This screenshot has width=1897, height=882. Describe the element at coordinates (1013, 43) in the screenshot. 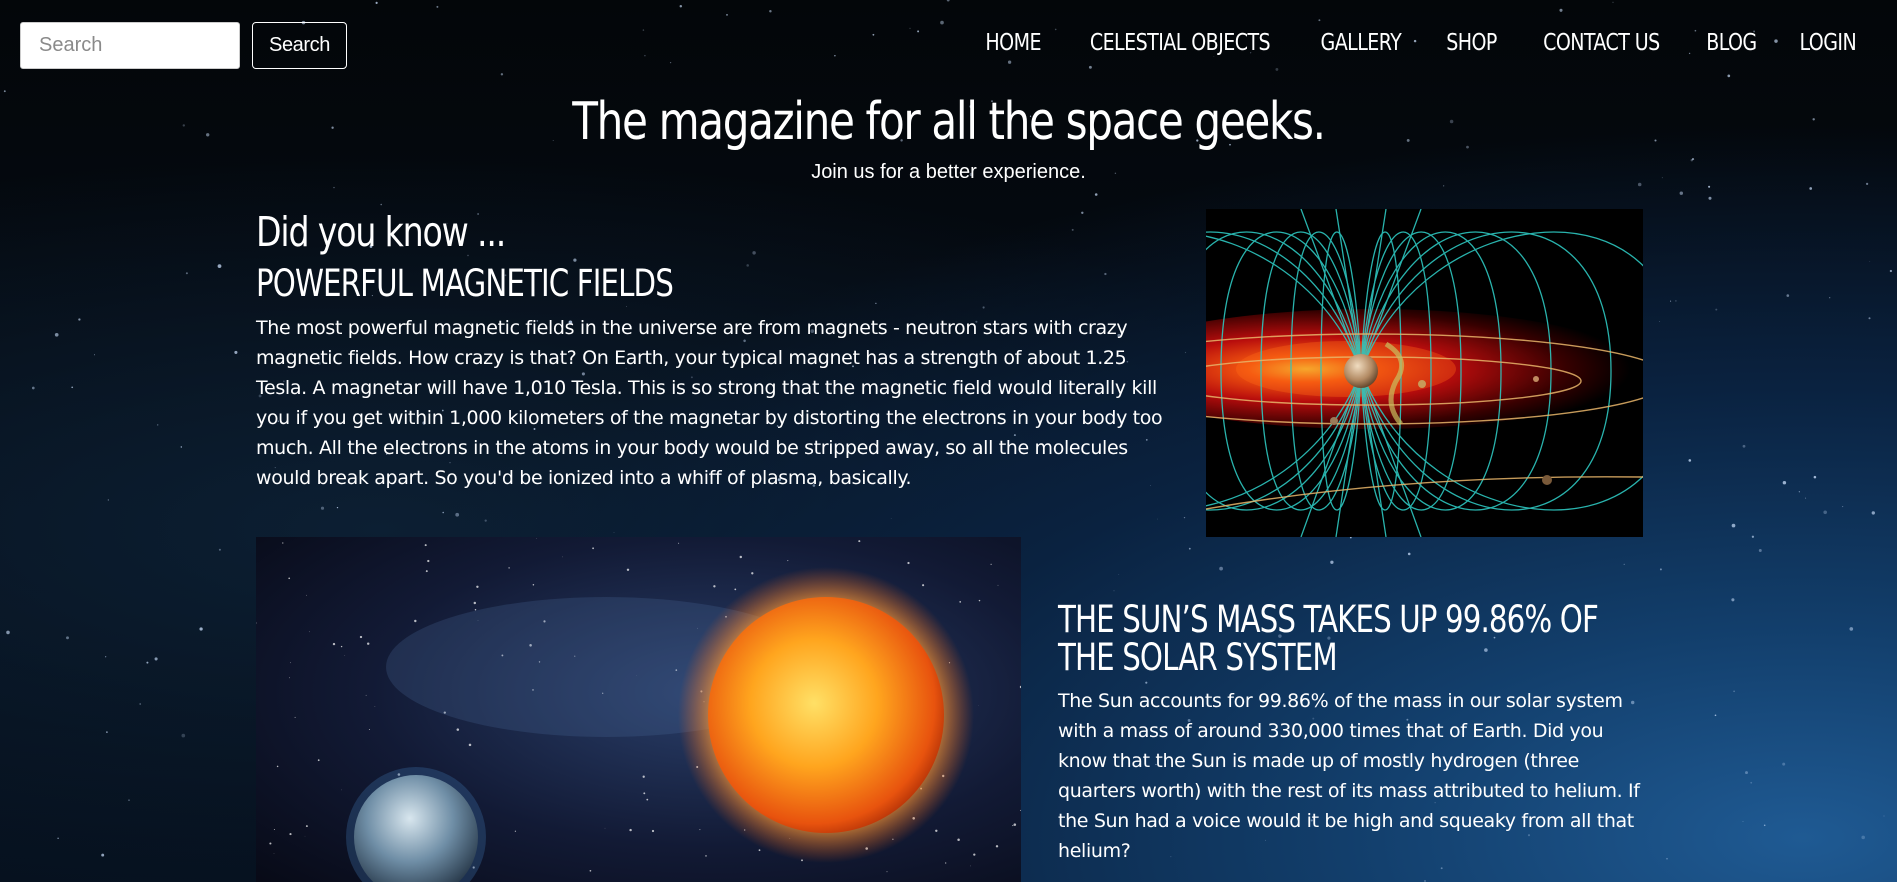

I see `nav-home: HOME` at that location.